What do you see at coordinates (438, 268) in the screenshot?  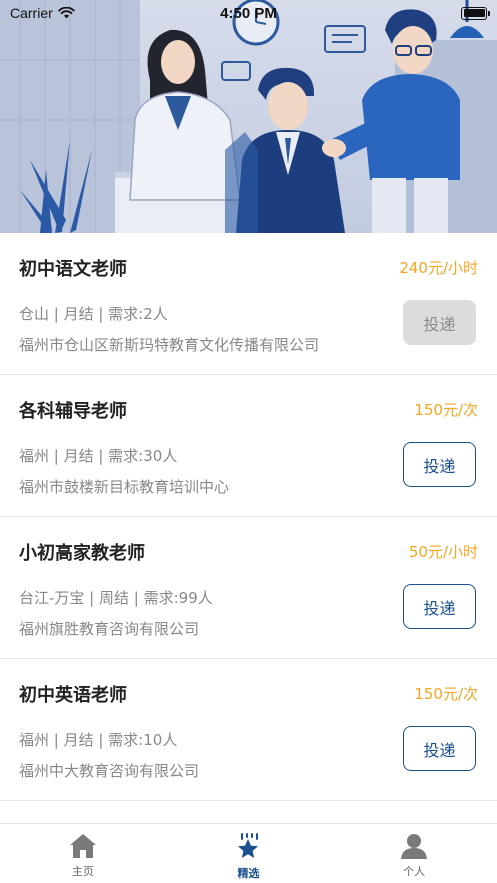 I see `job-salary: 240元/小时` at bounding box center [438, 268].